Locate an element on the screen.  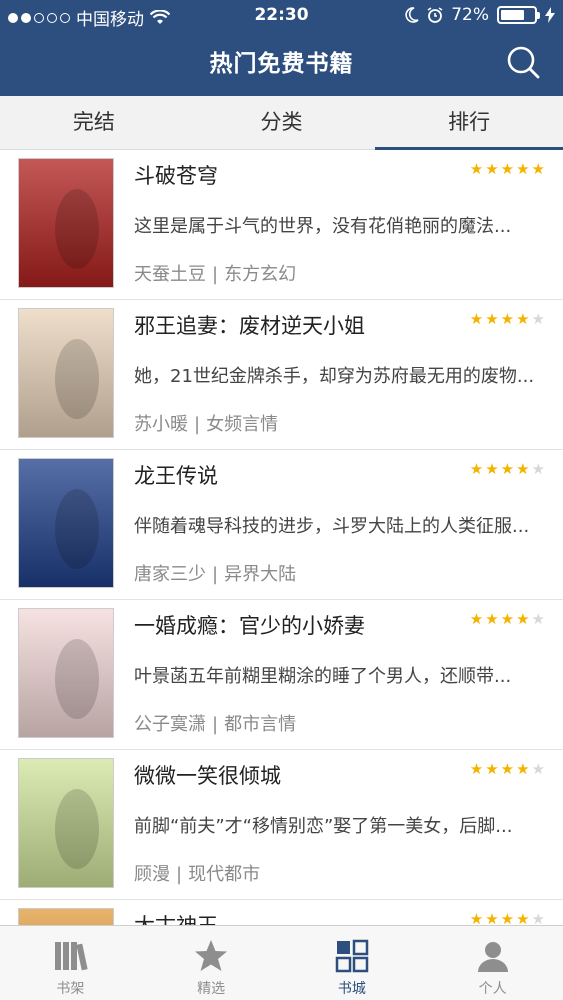
book-title: 邪王追妻：废材逆天小姐 is located at coordinates (249, 326).